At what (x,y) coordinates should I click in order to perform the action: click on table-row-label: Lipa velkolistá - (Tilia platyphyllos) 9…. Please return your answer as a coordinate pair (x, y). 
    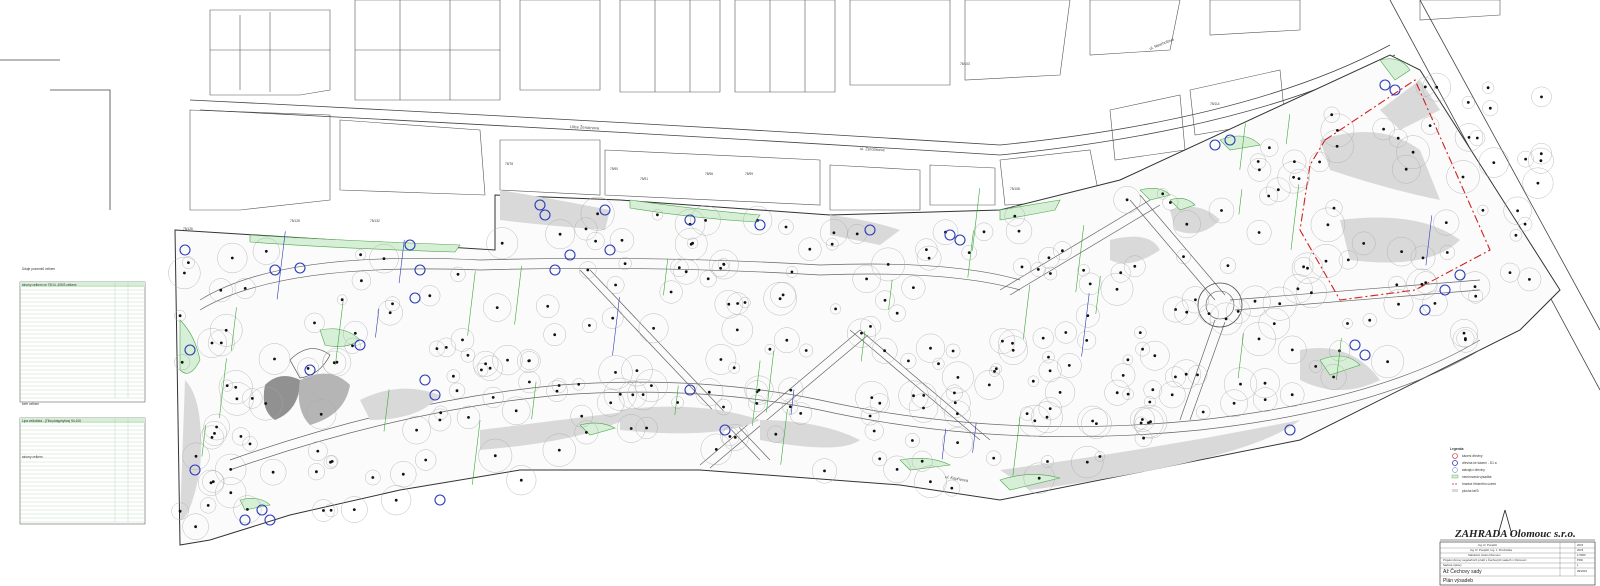
    Looking at the image, I should click on (51, 421).